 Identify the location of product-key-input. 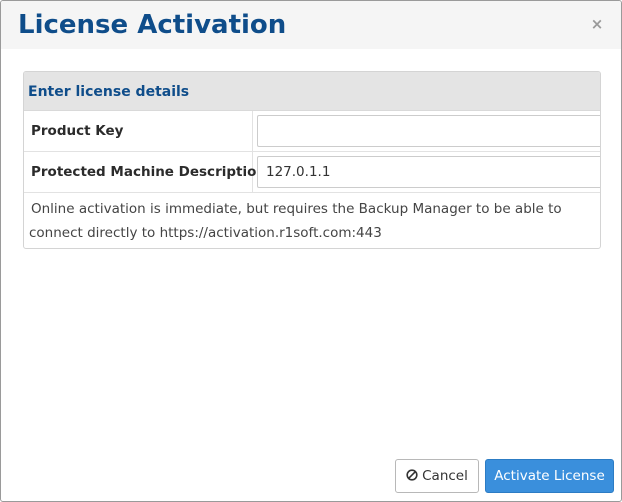
(428, 131).